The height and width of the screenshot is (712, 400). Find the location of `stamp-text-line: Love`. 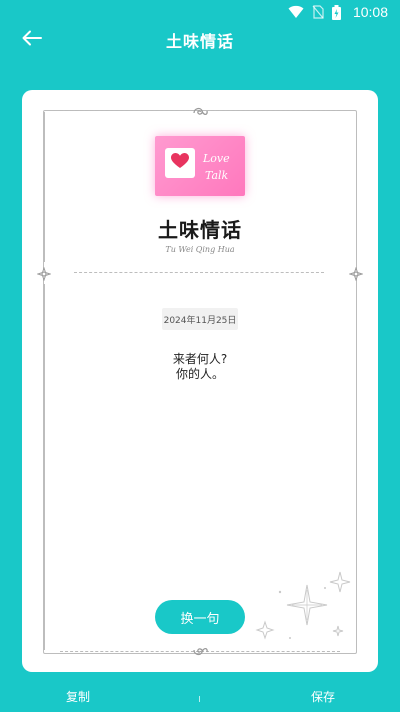

stamp-text-line: Love is located at coordinates (216, 158).